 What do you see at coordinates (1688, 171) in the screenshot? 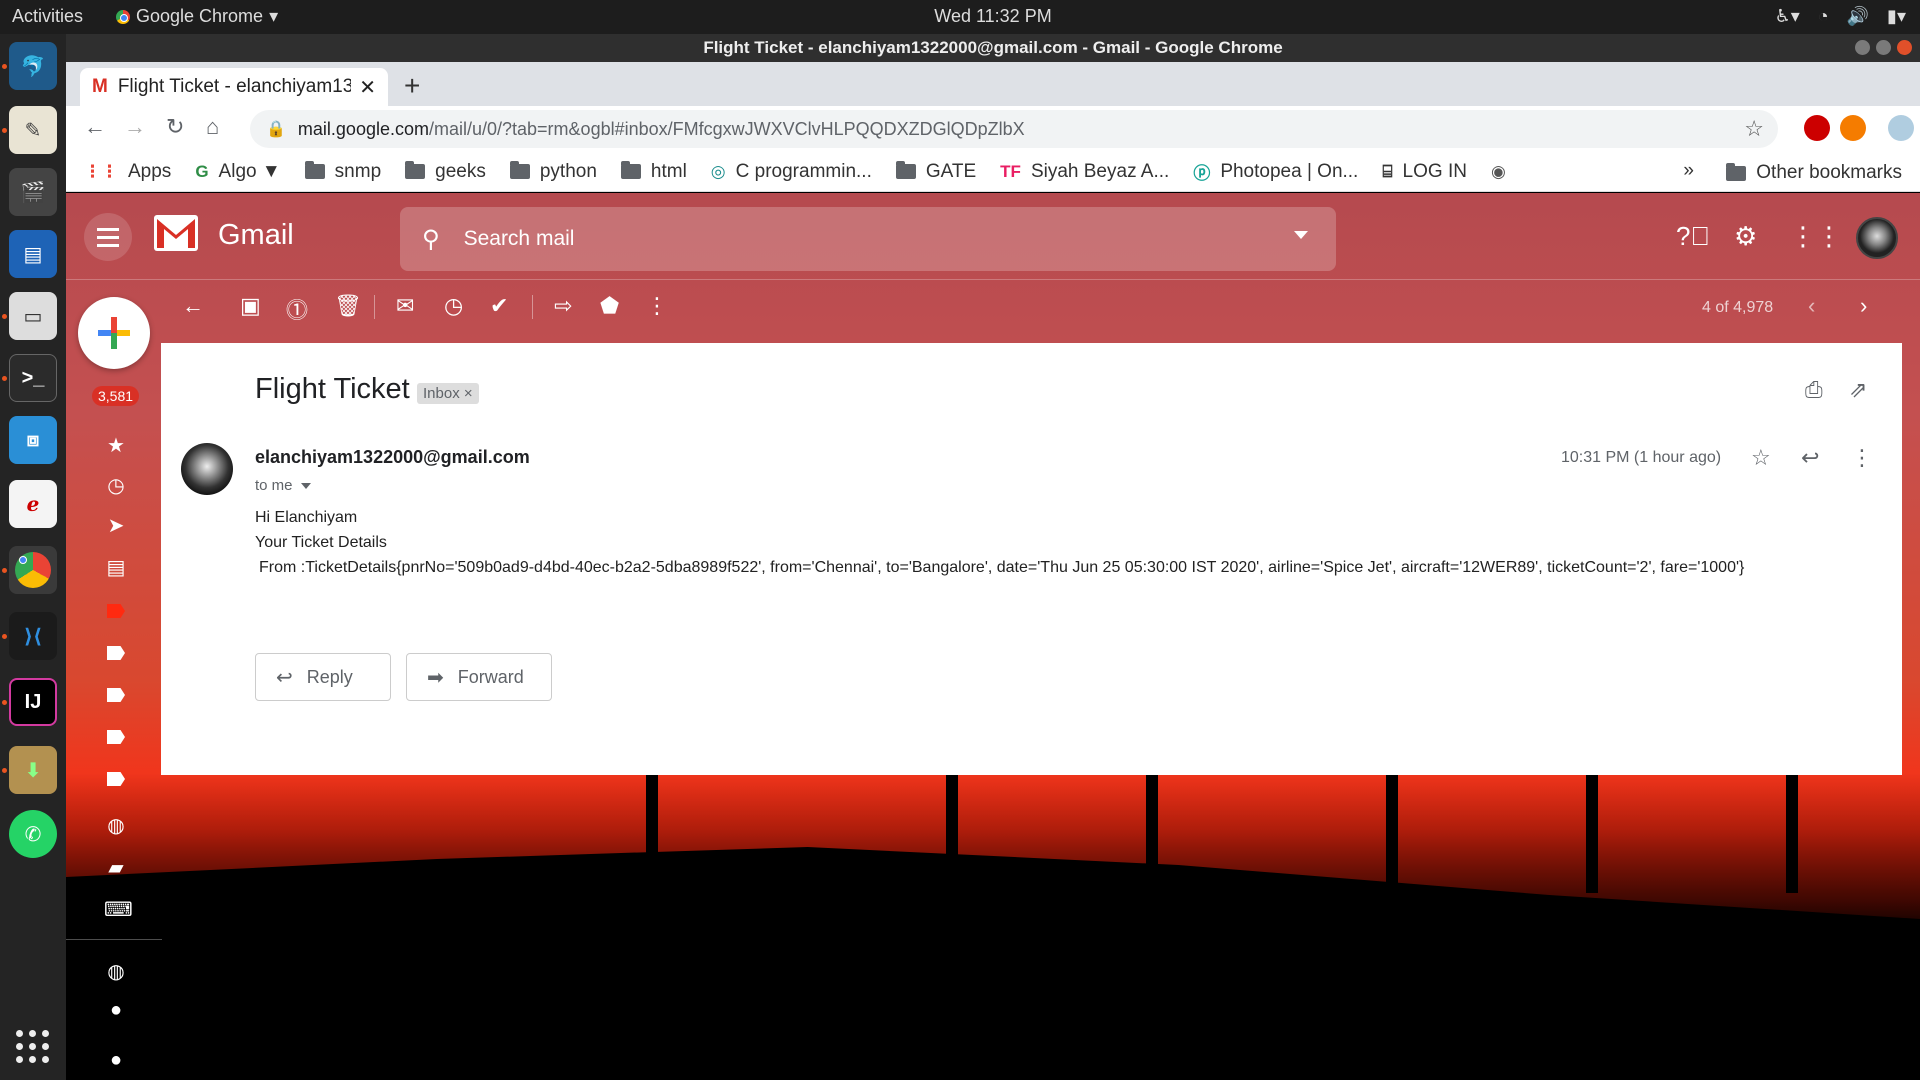
I see `bookmarks-overflow-button: »` at bounding box center [1688, 171].